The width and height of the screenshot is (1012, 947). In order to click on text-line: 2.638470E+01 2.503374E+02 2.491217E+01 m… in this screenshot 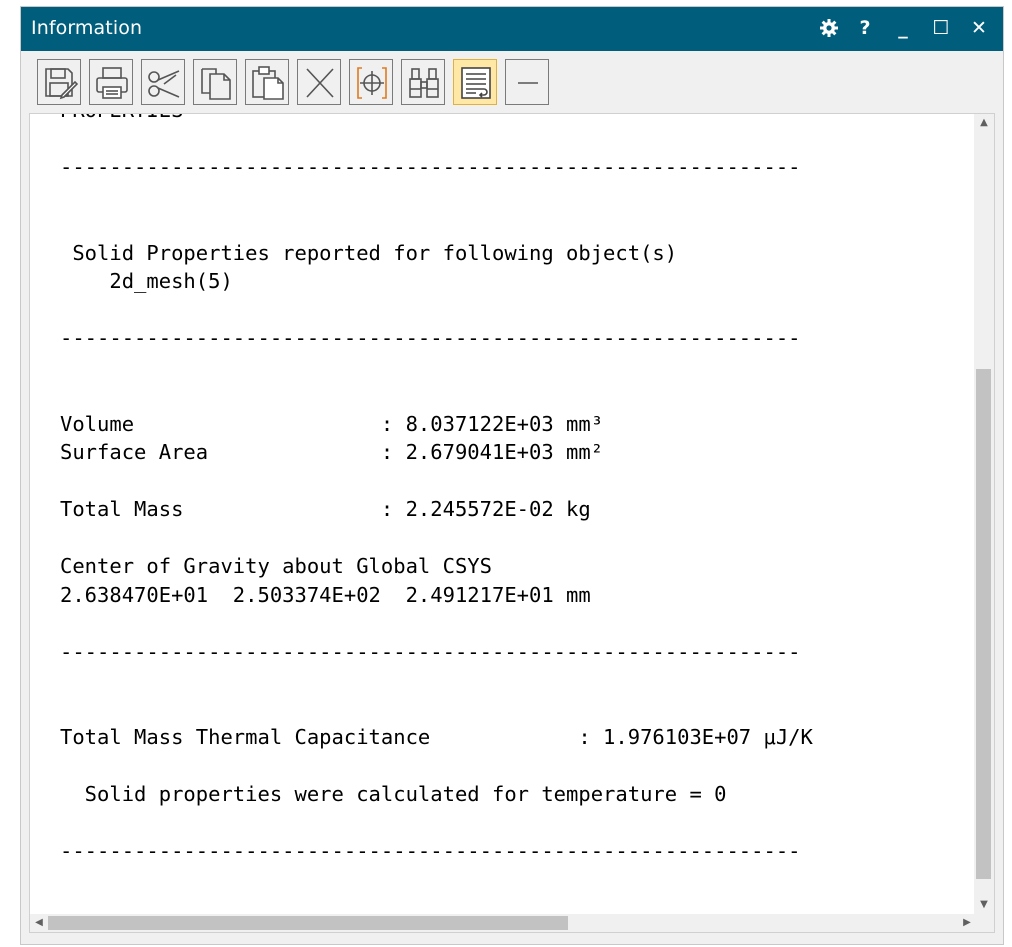, I will do `click(325, 594)`.